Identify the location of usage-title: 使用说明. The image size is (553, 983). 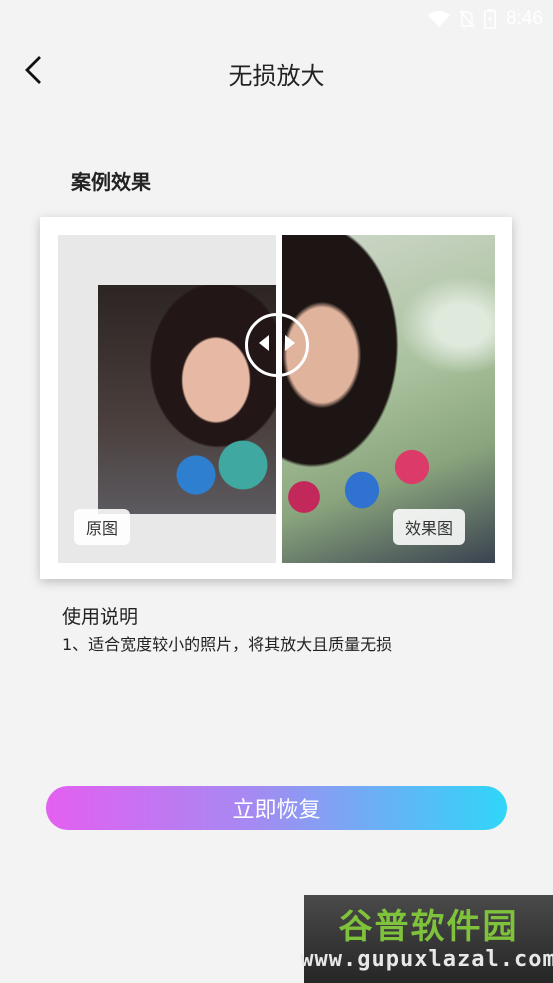
(100, 617).